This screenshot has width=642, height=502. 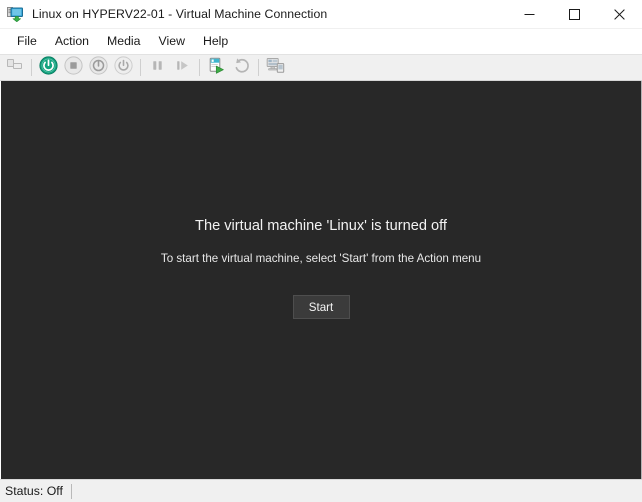 I want to click on pause-icon, so click(x=157, y=68).